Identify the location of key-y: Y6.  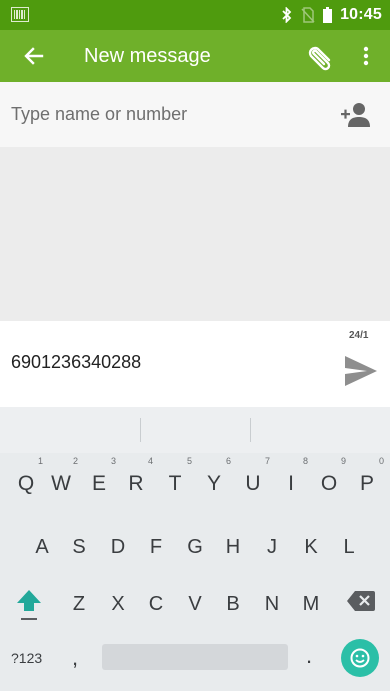
(215, 480).